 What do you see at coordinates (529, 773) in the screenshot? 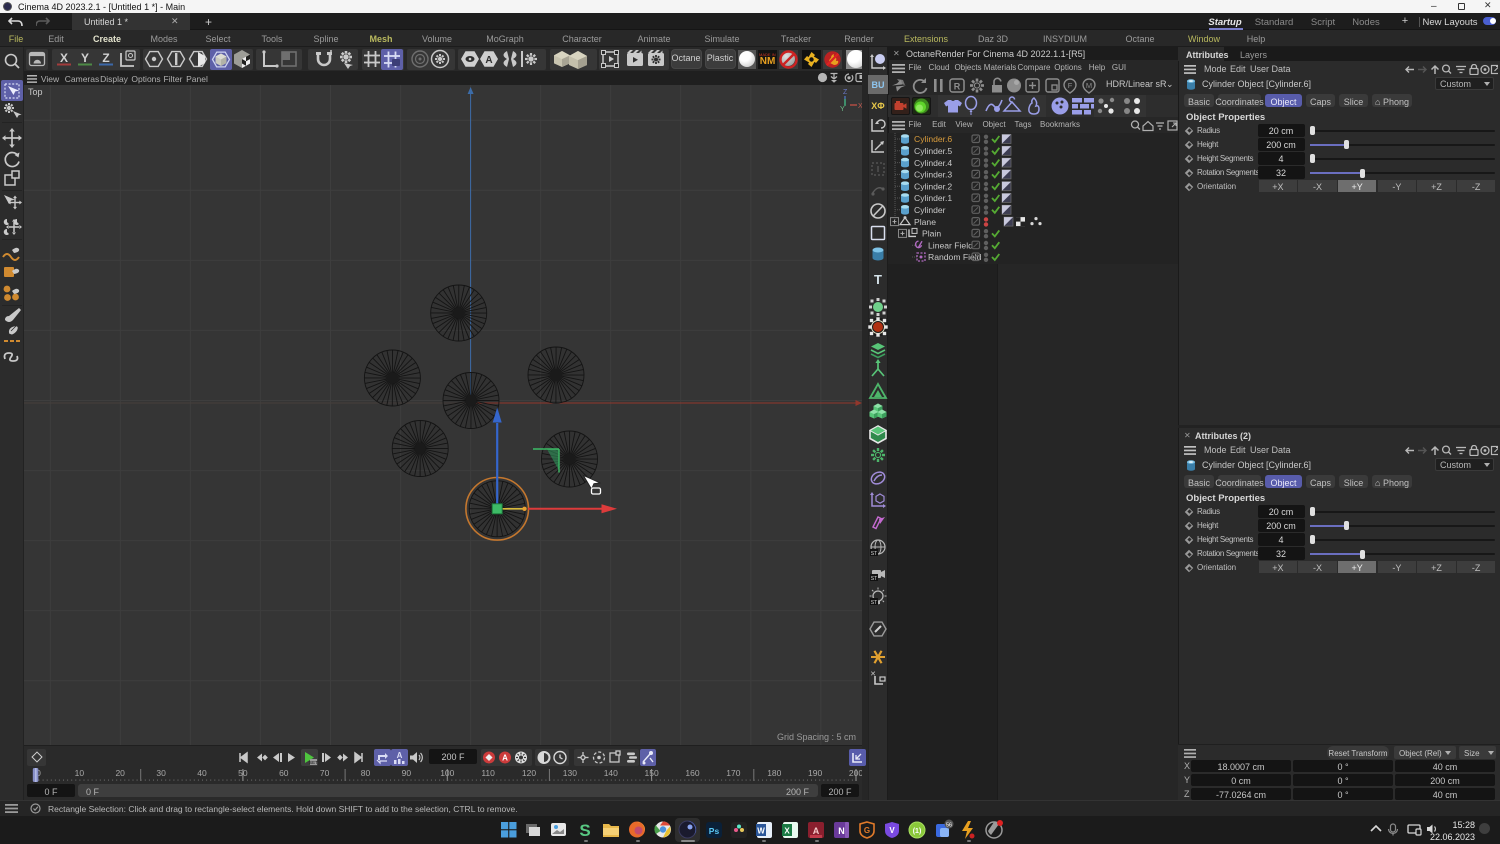
I see `svg-text: 120` at bounding box center [529, 773].